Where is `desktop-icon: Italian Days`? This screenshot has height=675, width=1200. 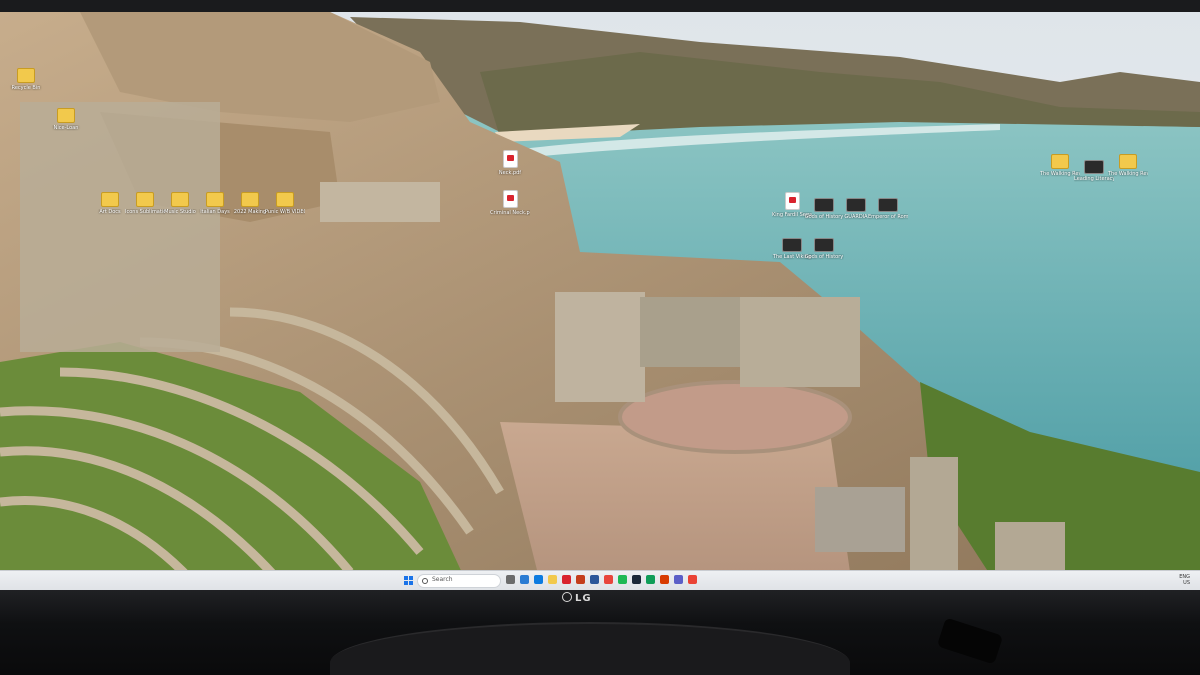
desktop-icon: Italian Days is located at coordinates (215, 203).